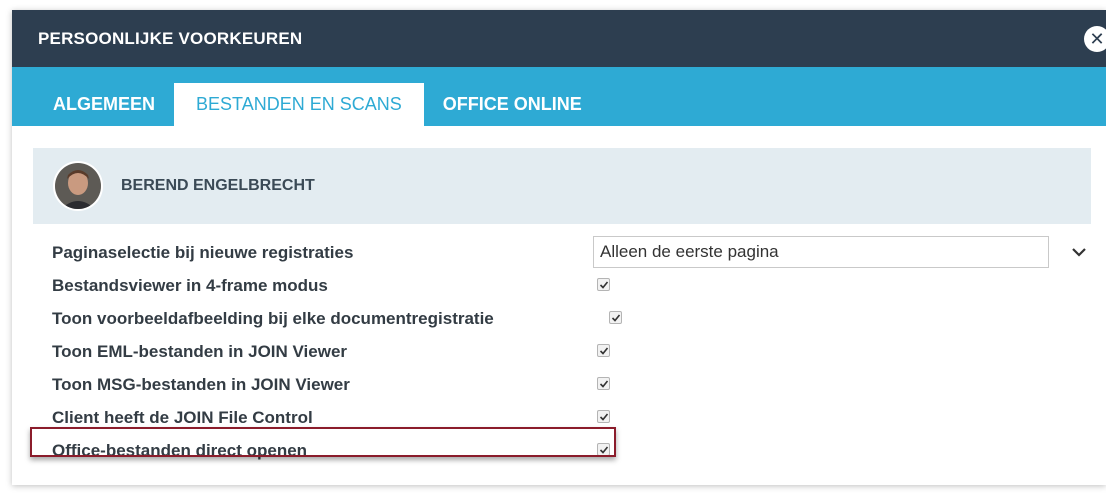 This screenshot has height=495, width=1106. Describe the element at coordinates (577, 351) in the screenshot. I see `setting-row: Toon EML-bestanden in JOIN Viewer` at that location.